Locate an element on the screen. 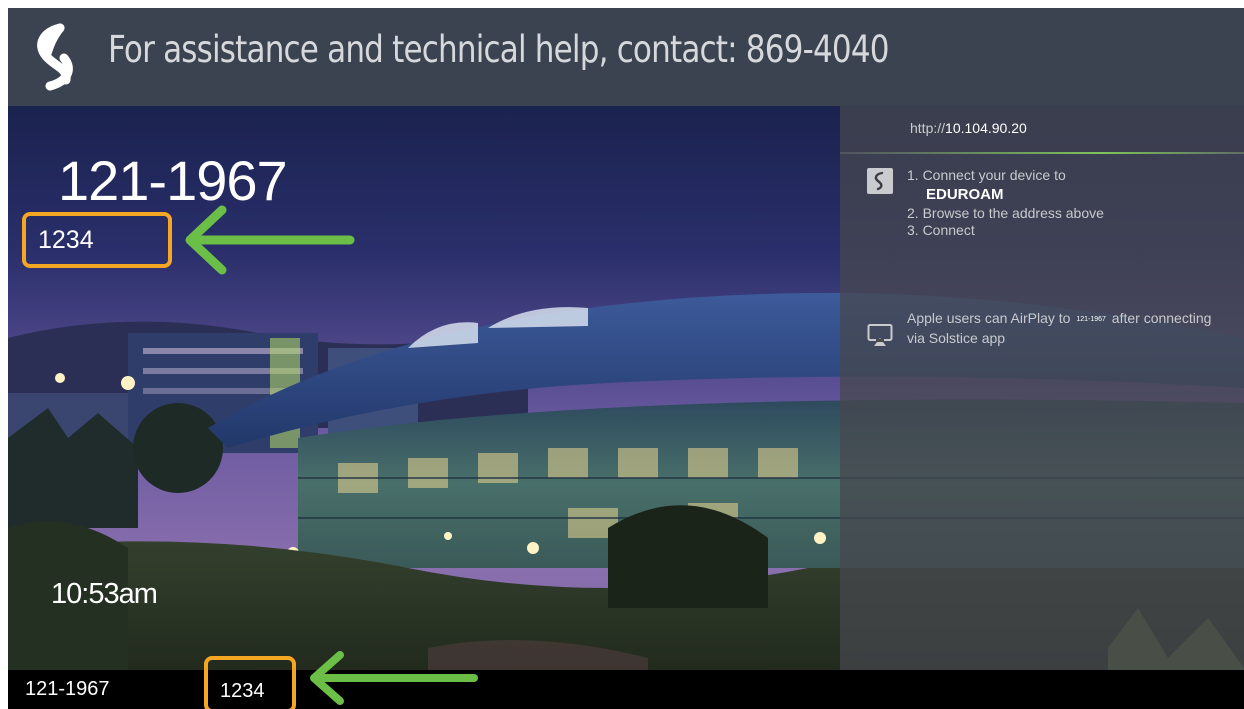 This screenshot has width=1244, height=709. connection-url: http://10.104.90.20 is located at coordinates (968, 128).